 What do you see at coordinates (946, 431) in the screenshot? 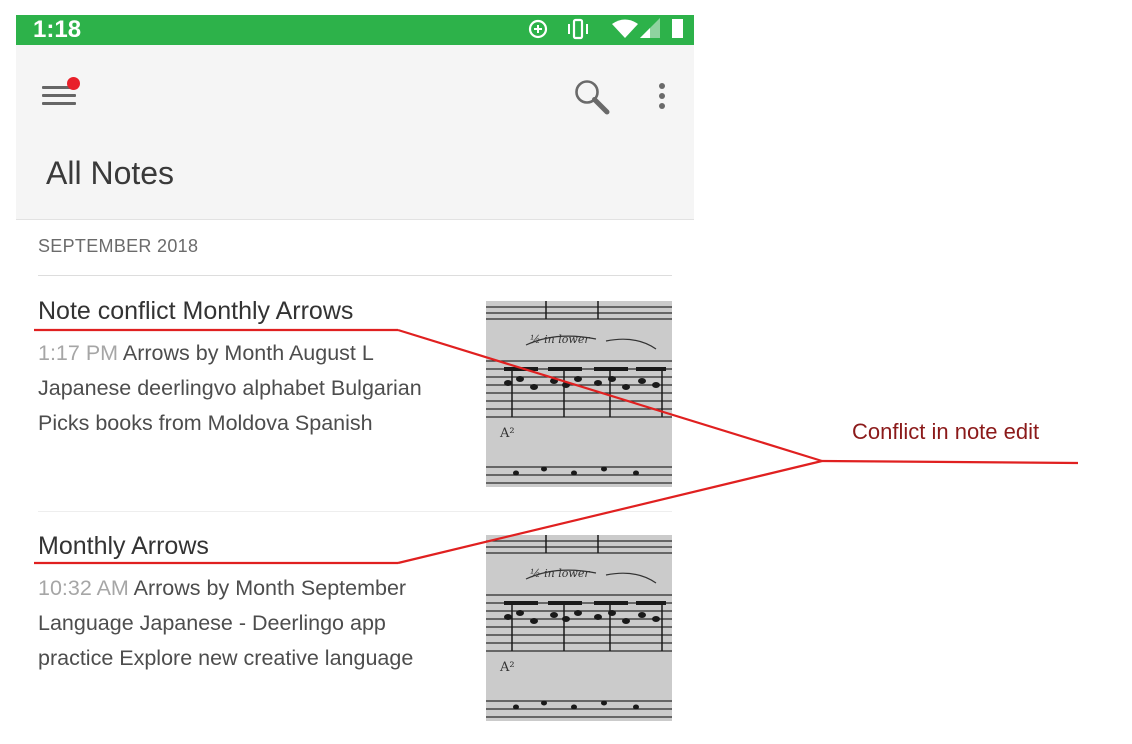
I see `annotation-label: Conflict in note edit` at bounding box center [946, 431].